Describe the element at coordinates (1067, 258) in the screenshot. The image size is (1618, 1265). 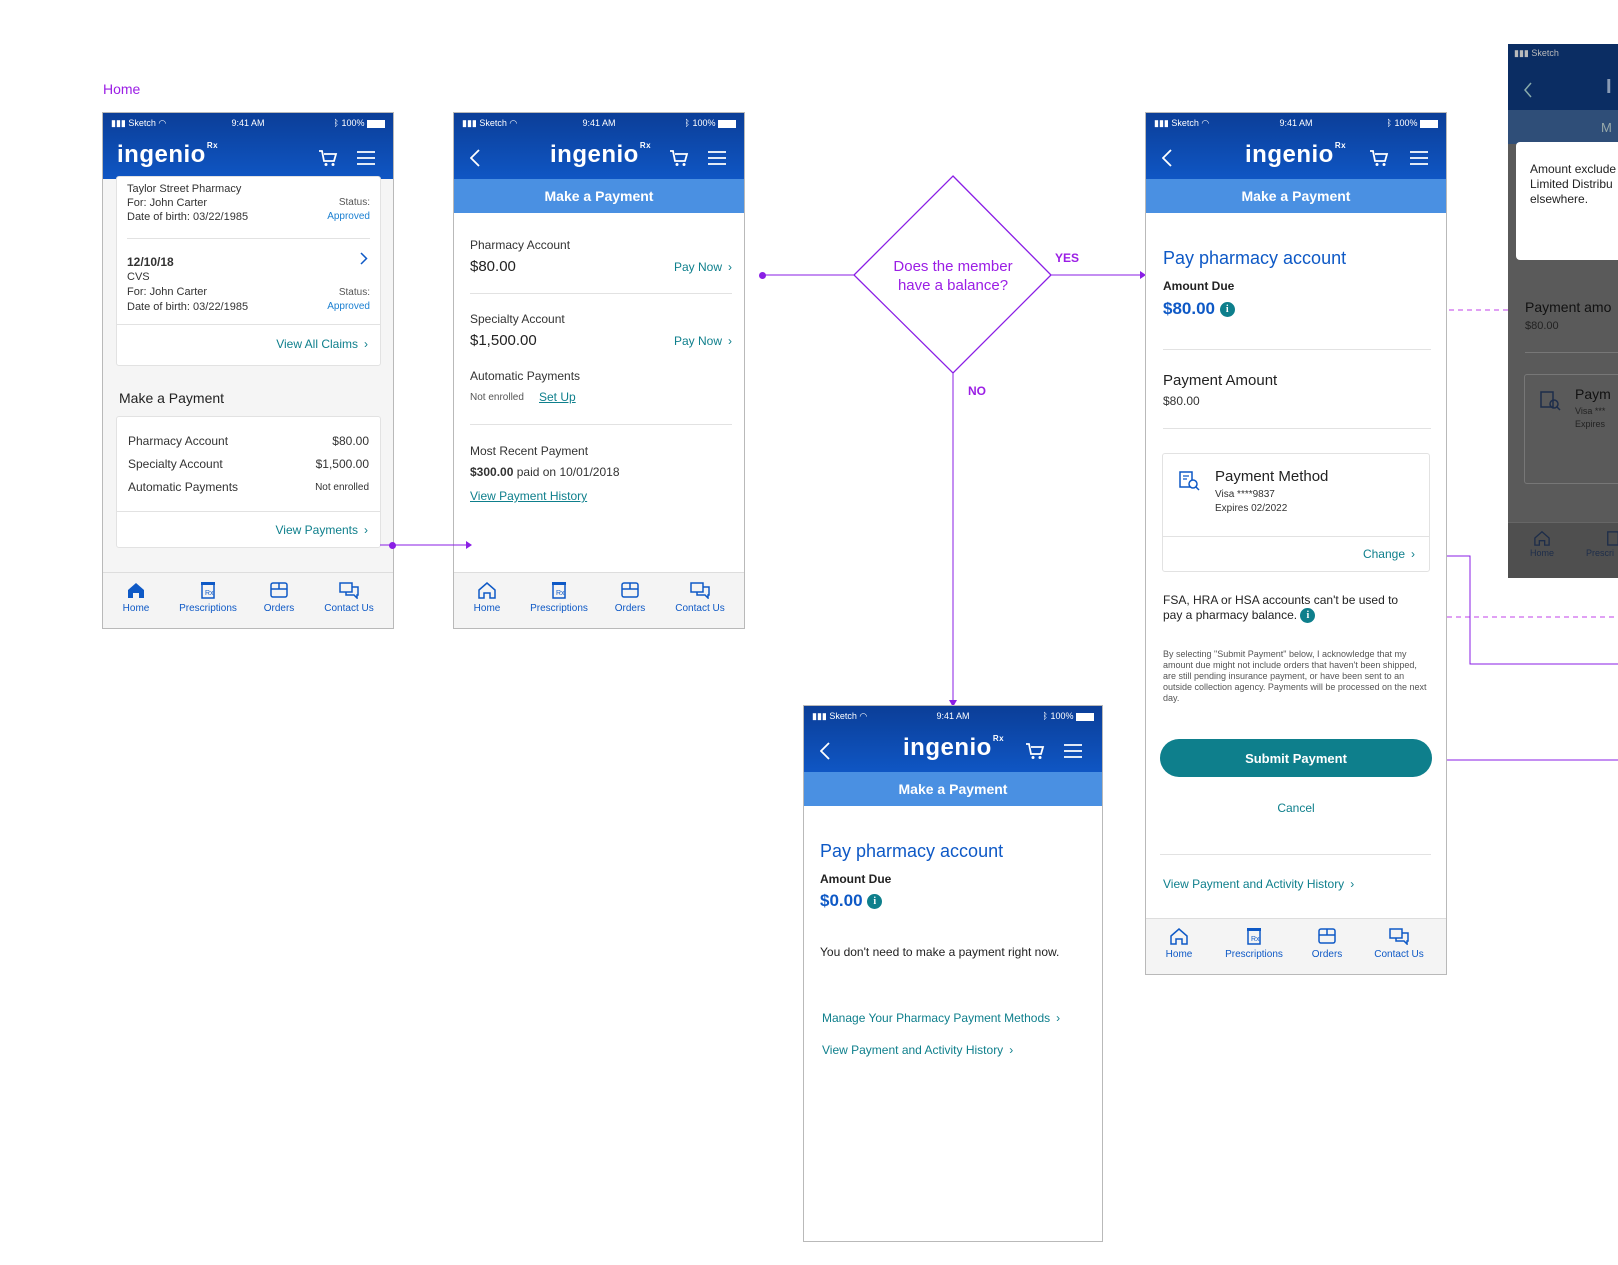
I see `decision-yes-label: YES` at that location.